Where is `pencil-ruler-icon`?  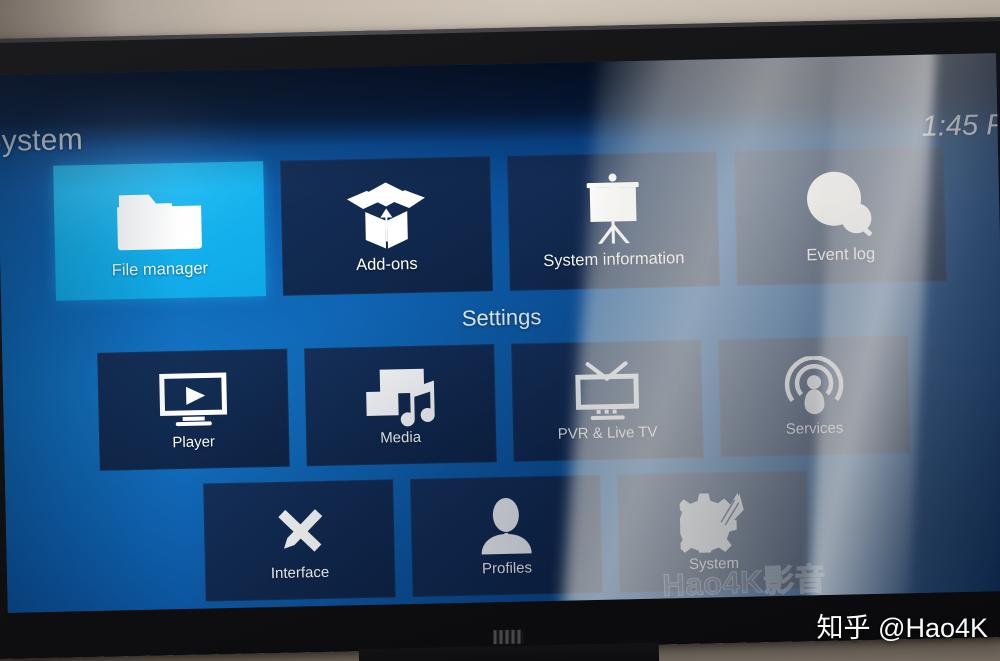
pencil-ruler-icon is located at coordinates (298, 530).